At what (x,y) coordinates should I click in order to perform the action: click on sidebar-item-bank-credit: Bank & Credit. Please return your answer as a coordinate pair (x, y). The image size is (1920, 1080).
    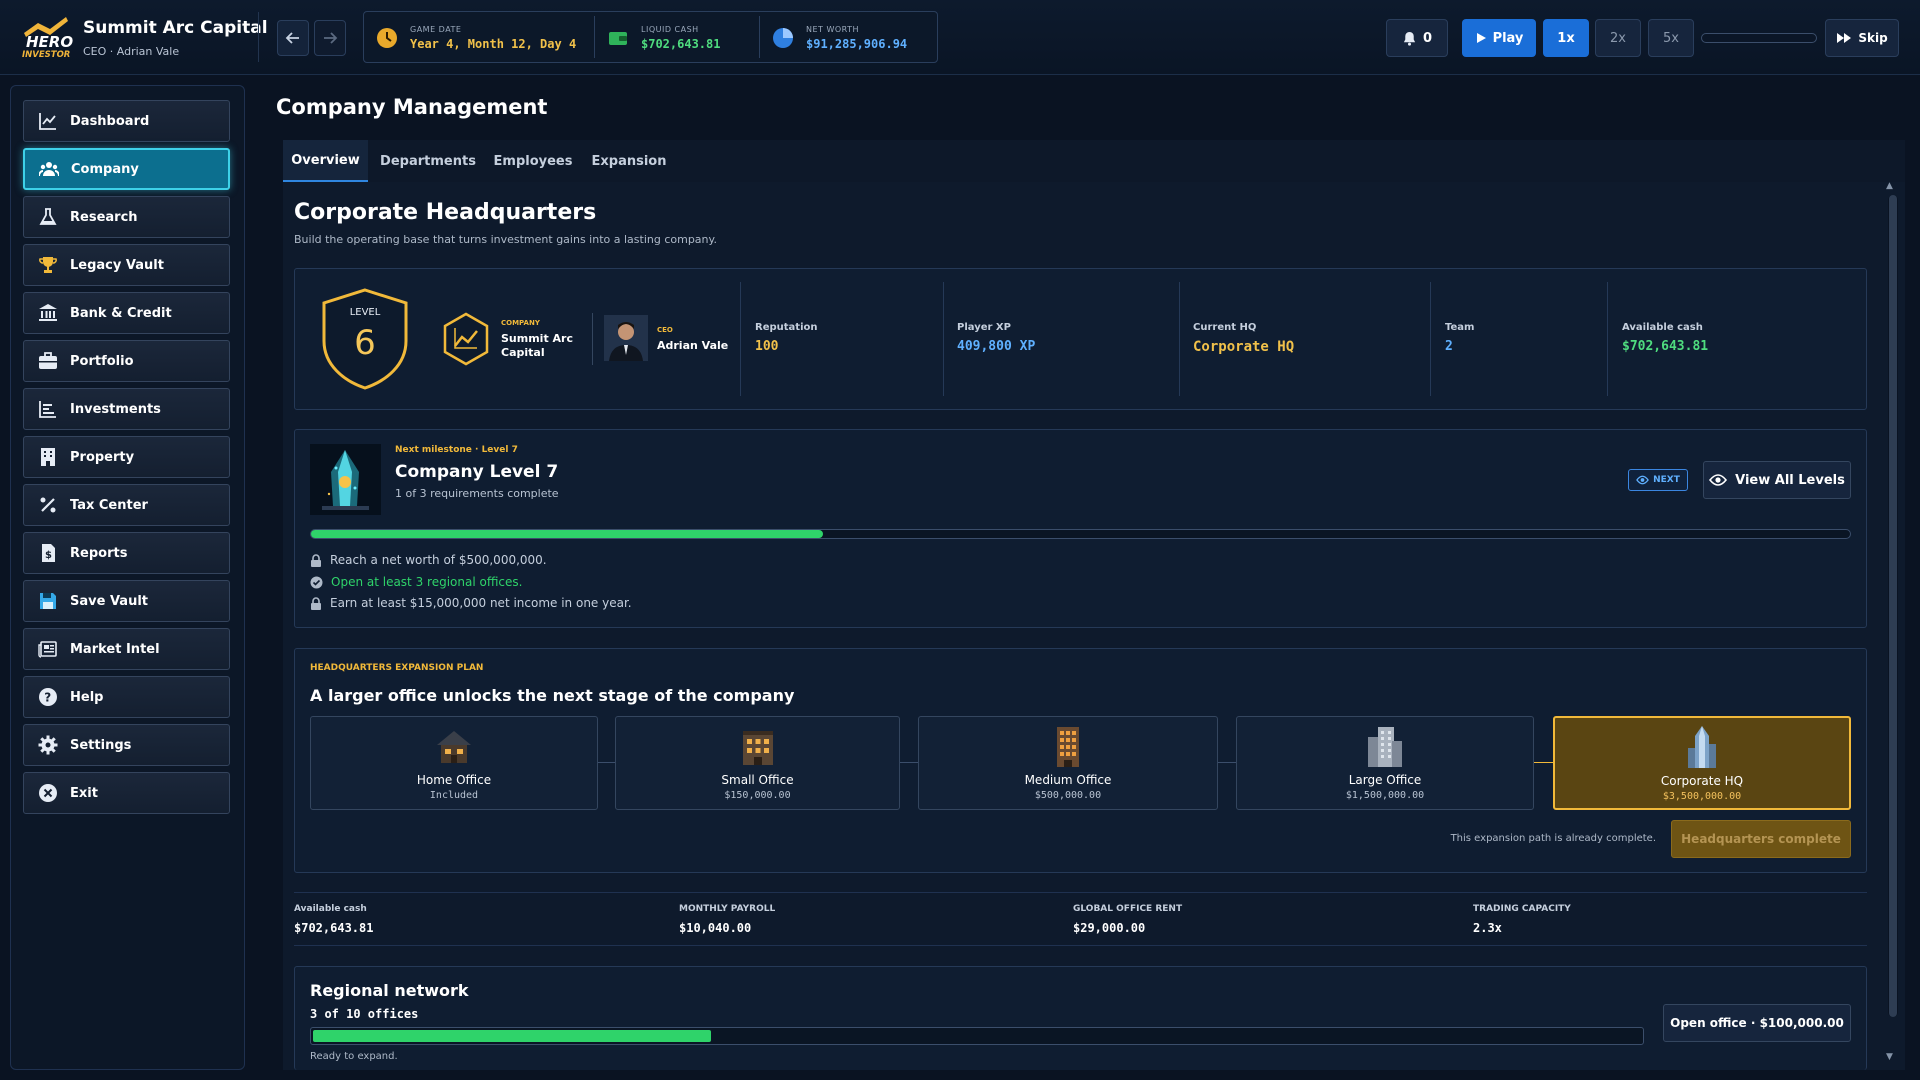
    Looking at the image, I should click on (126, 313).